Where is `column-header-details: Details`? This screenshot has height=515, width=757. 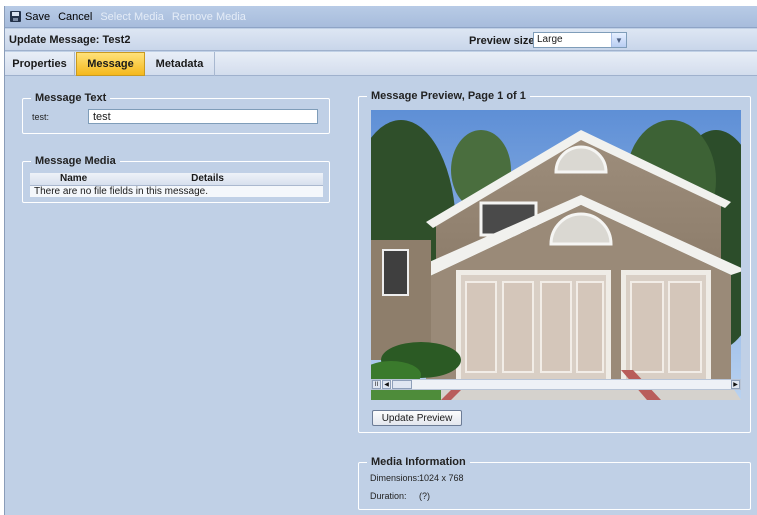 column-header-details: Details is located at coordinates (257, 179).